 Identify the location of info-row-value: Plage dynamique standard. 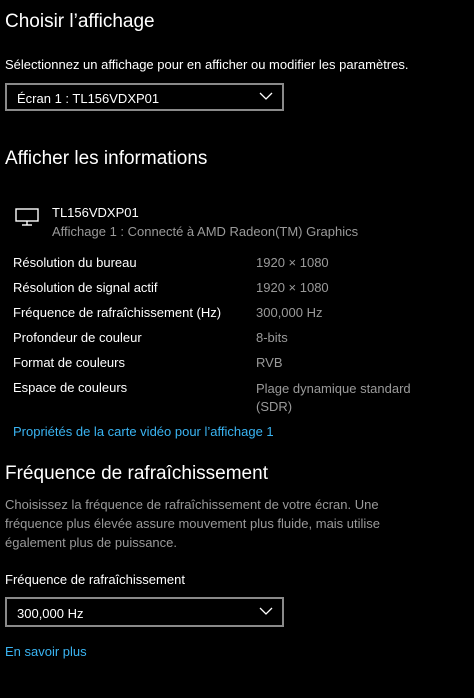
(333, 388).